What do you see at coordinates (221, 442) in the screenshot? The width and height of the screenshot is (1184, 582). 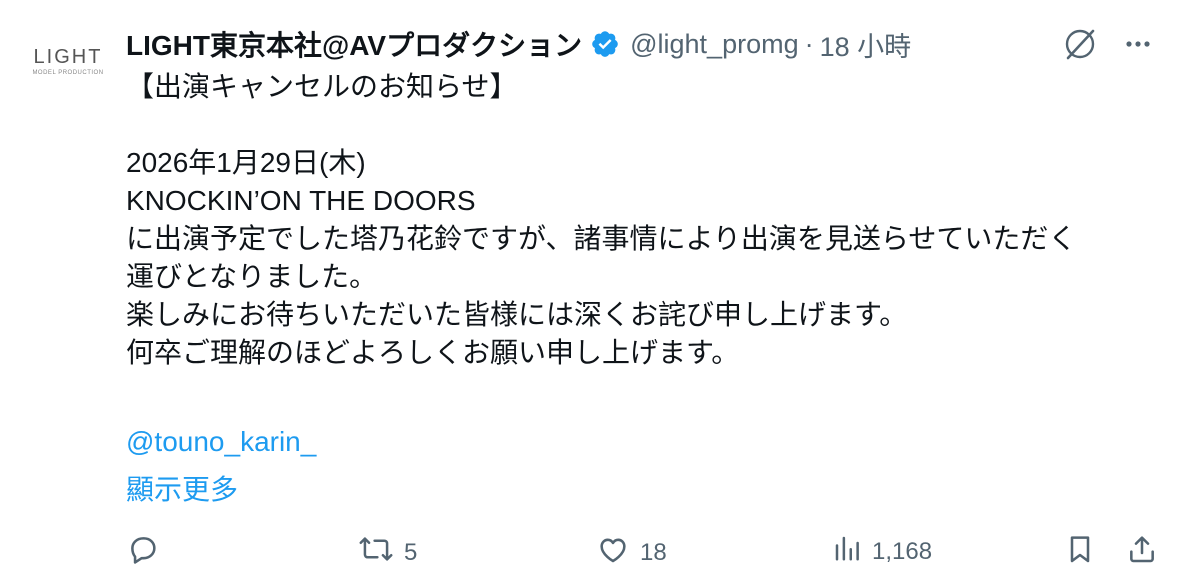 I see `mention-link: @touno_karin_` at bounding box center [221, 442].